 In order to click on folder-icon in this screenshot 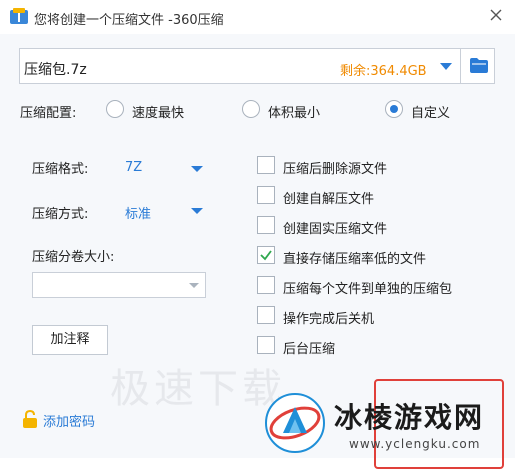, I will do `click(479, 65)`.